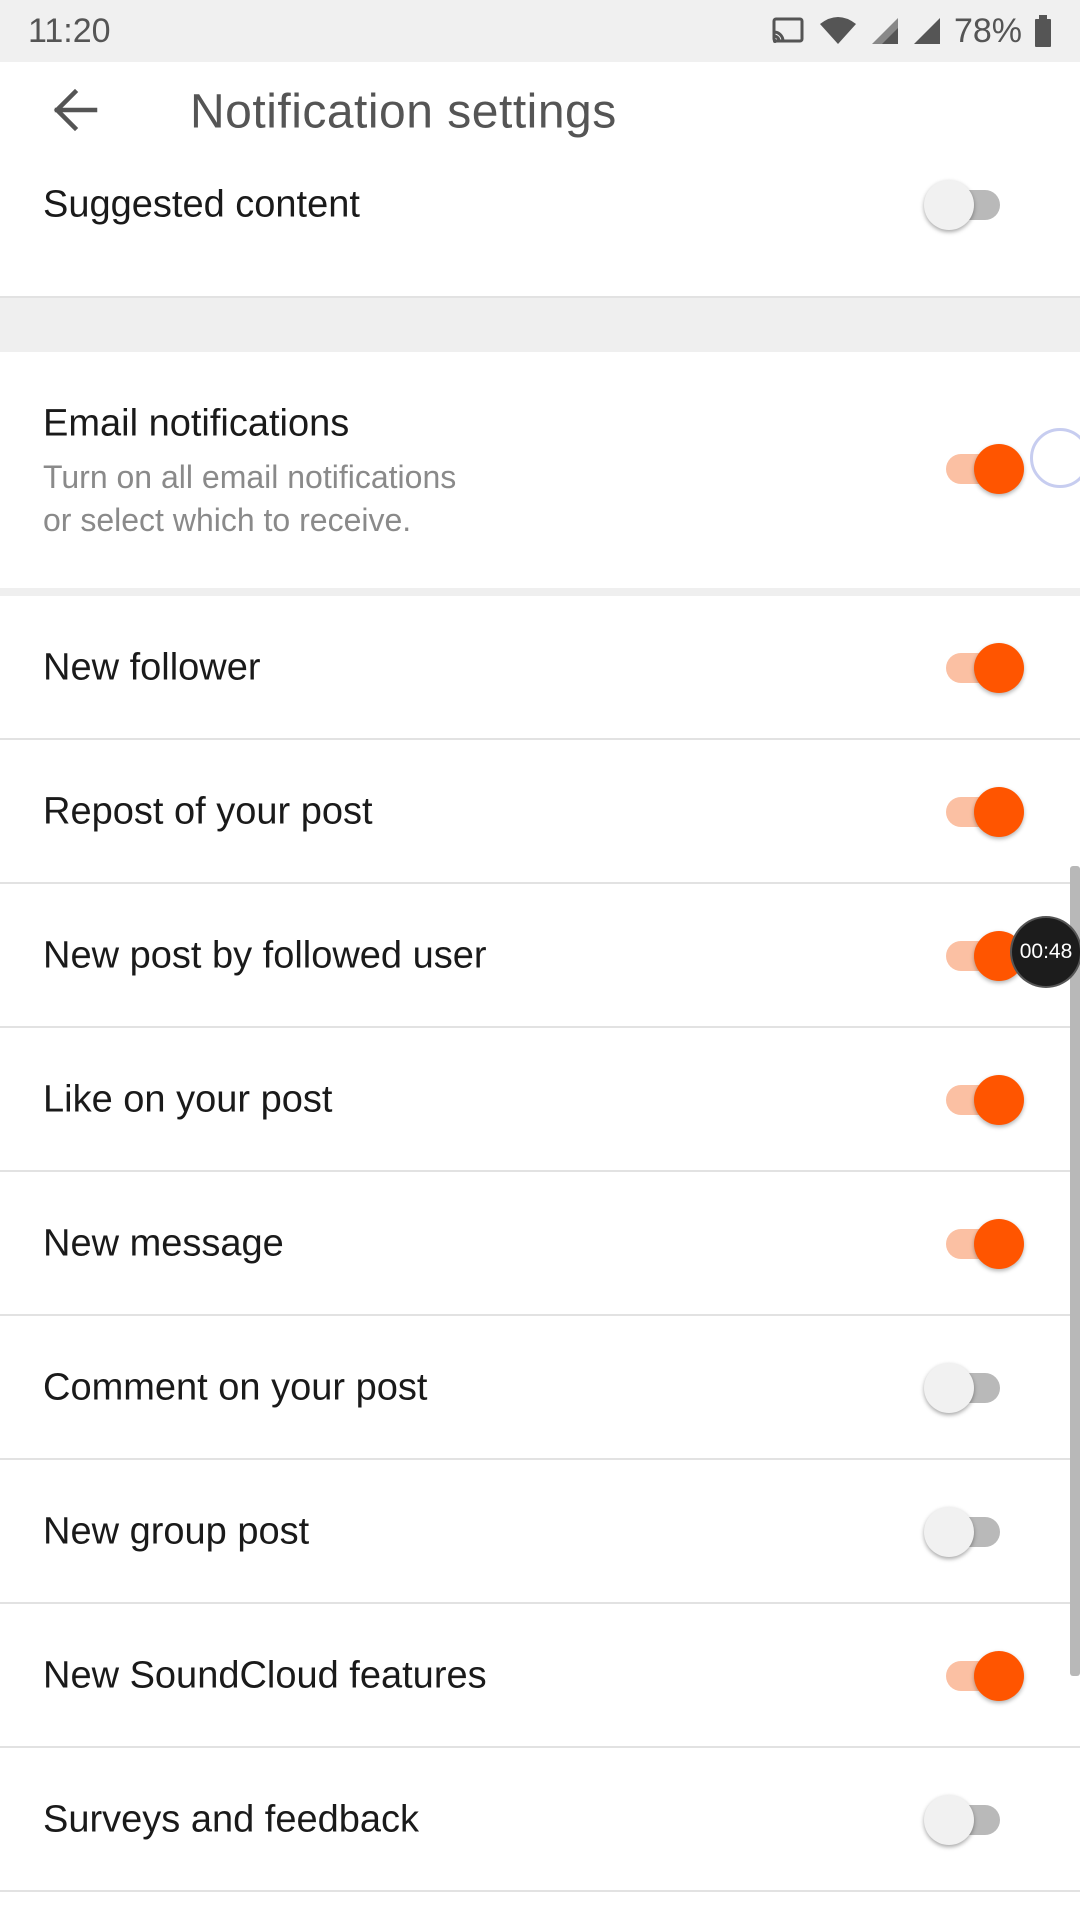  Describe the element at coordinates (540, 1243) in the screenshot. I see `setting-row: New message` at that location.